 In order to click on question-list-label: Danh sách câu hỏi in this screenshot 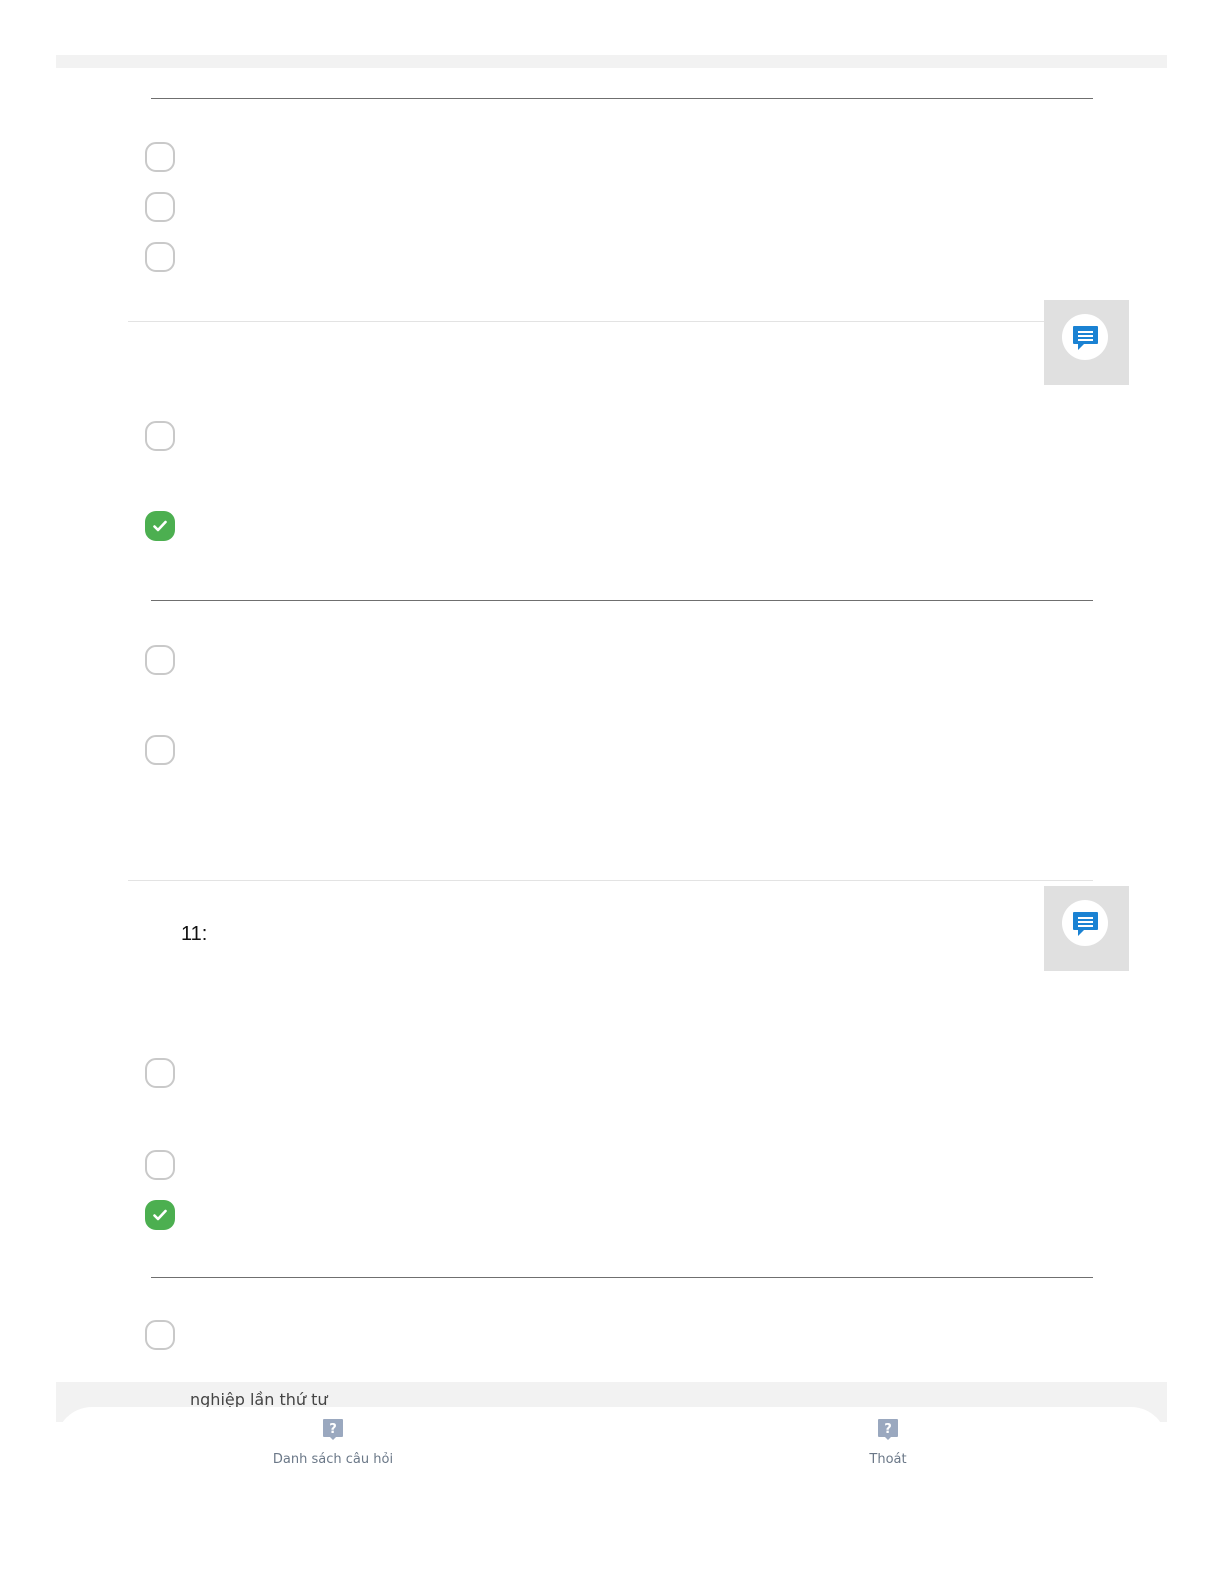, I will do `click(333, 1459)`.